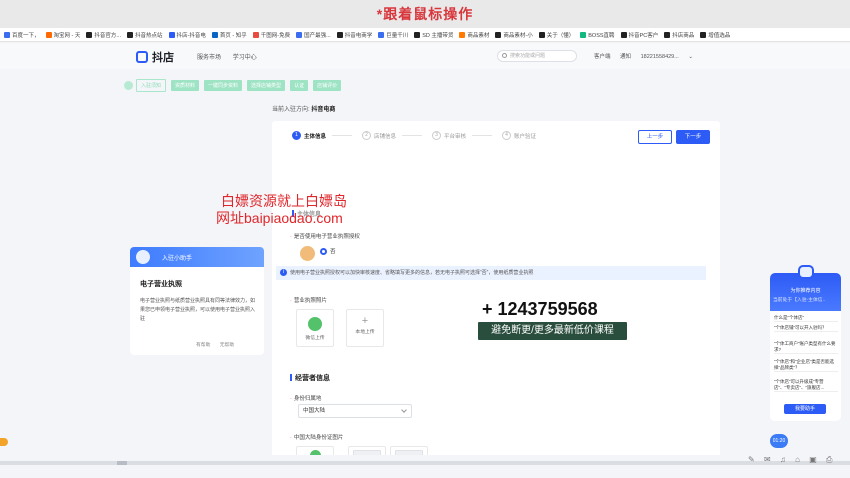  What do you see at coordinates (537, 56) in the screenshot?
I see `search-input: 搜索功能或问题` at bounding box center [537, 56].